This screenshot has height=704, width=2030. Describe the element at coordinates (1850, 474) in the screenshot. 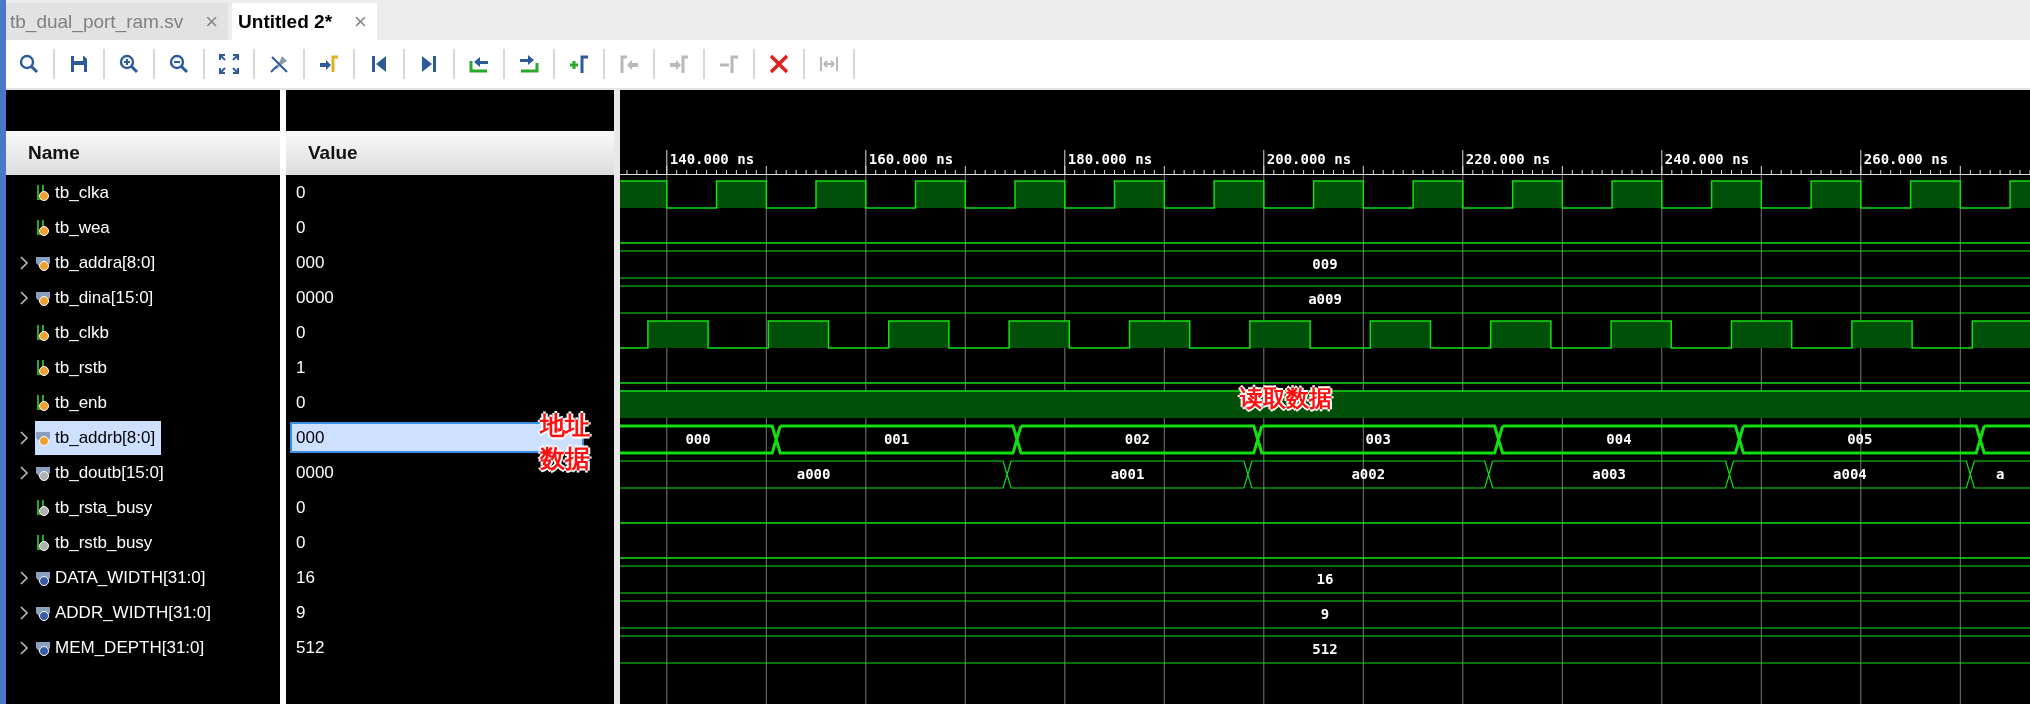

I see `bus-value: a004` at that location.